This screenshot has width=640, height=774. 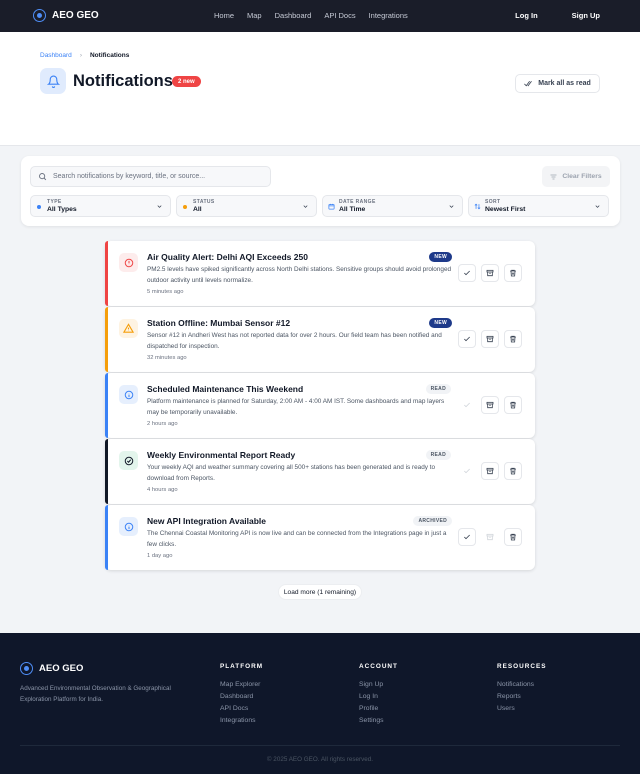 What do you see at coordinates (320, 592) in the screenshot?
I see `load-more-button: Load more (1 remaining)` at bounding box center [320, 592].